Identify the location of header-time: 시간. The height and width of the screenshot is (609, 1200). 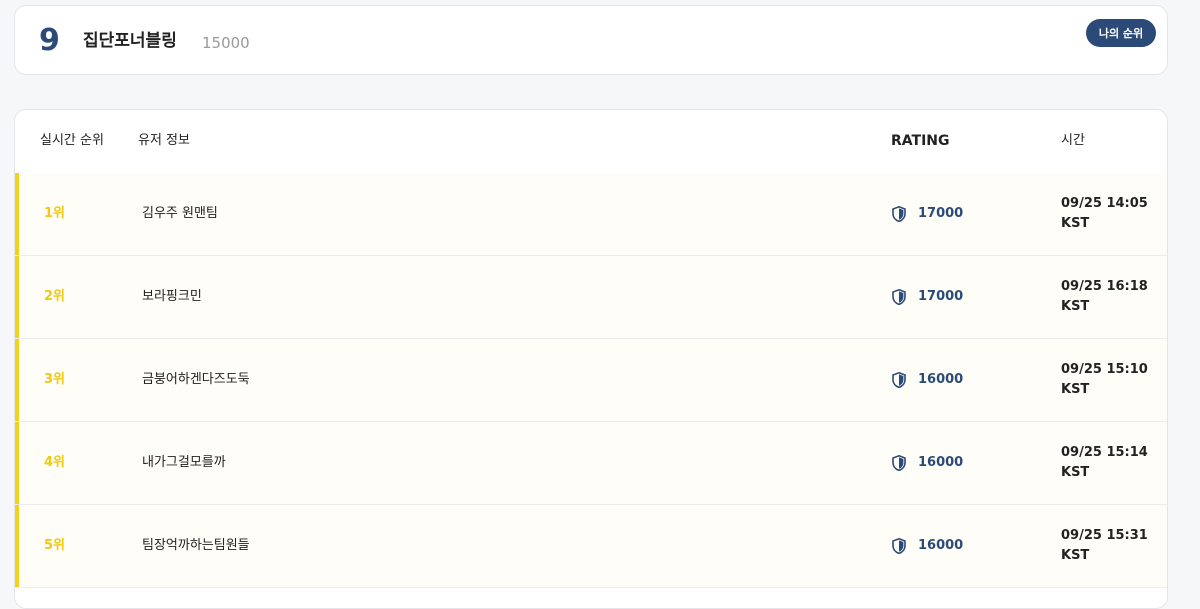
(1073, 140).